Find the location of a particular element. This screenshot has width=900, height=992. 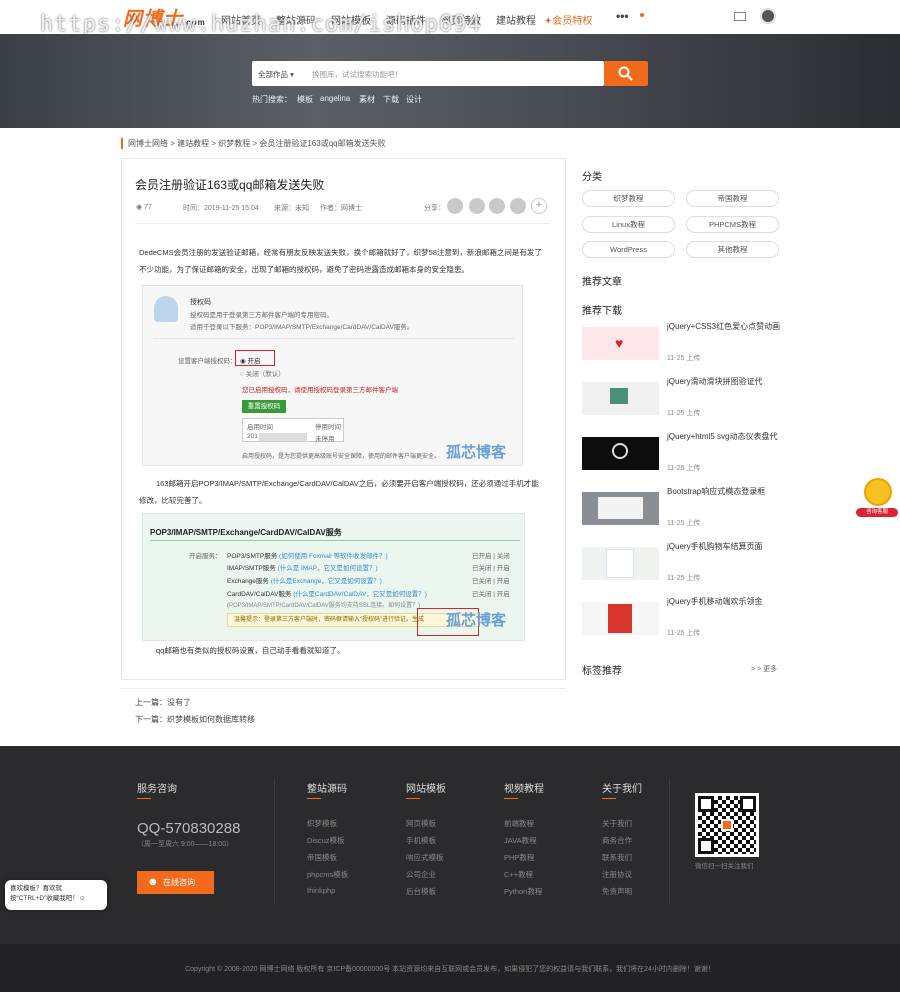

eye-icon: ◉ is located at coordinates (140, 207).